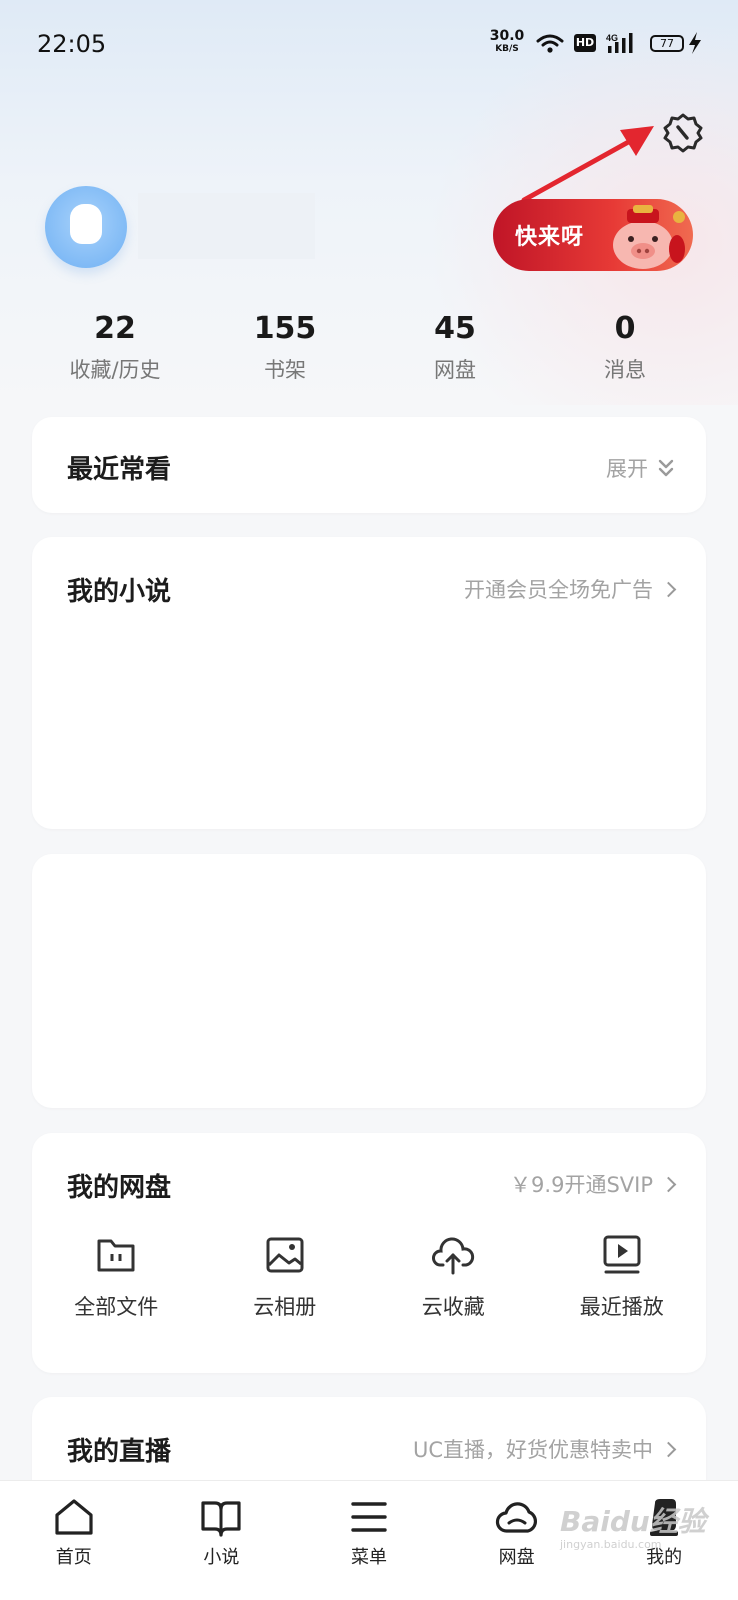 This screenshot has width=738, height=1600. I want to click on nav-novel-label: 小说, so click(221, 1557).